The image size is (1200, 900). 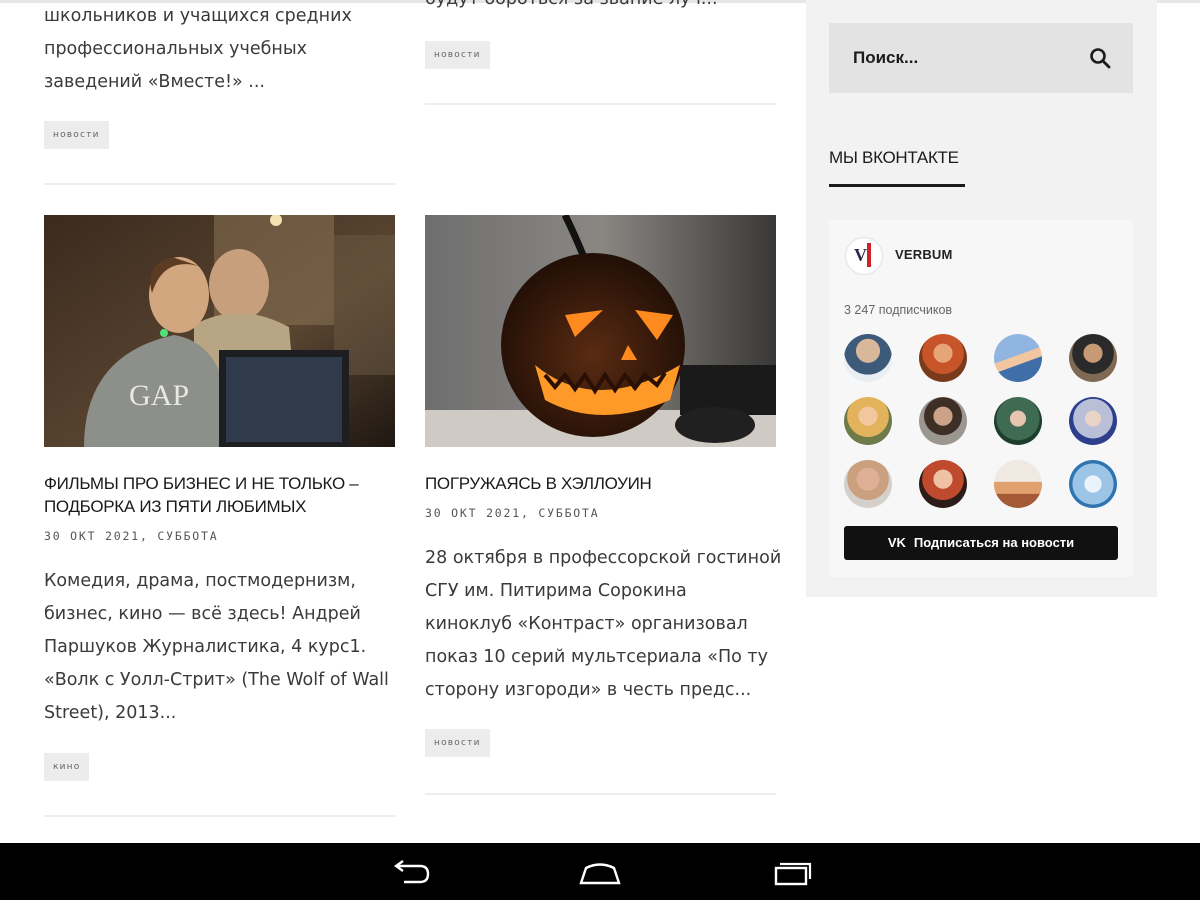 What do you see at coordinates (896, 542) in the screenshot?
I see `vk-icon: VK` at bounding box center [896, 542].